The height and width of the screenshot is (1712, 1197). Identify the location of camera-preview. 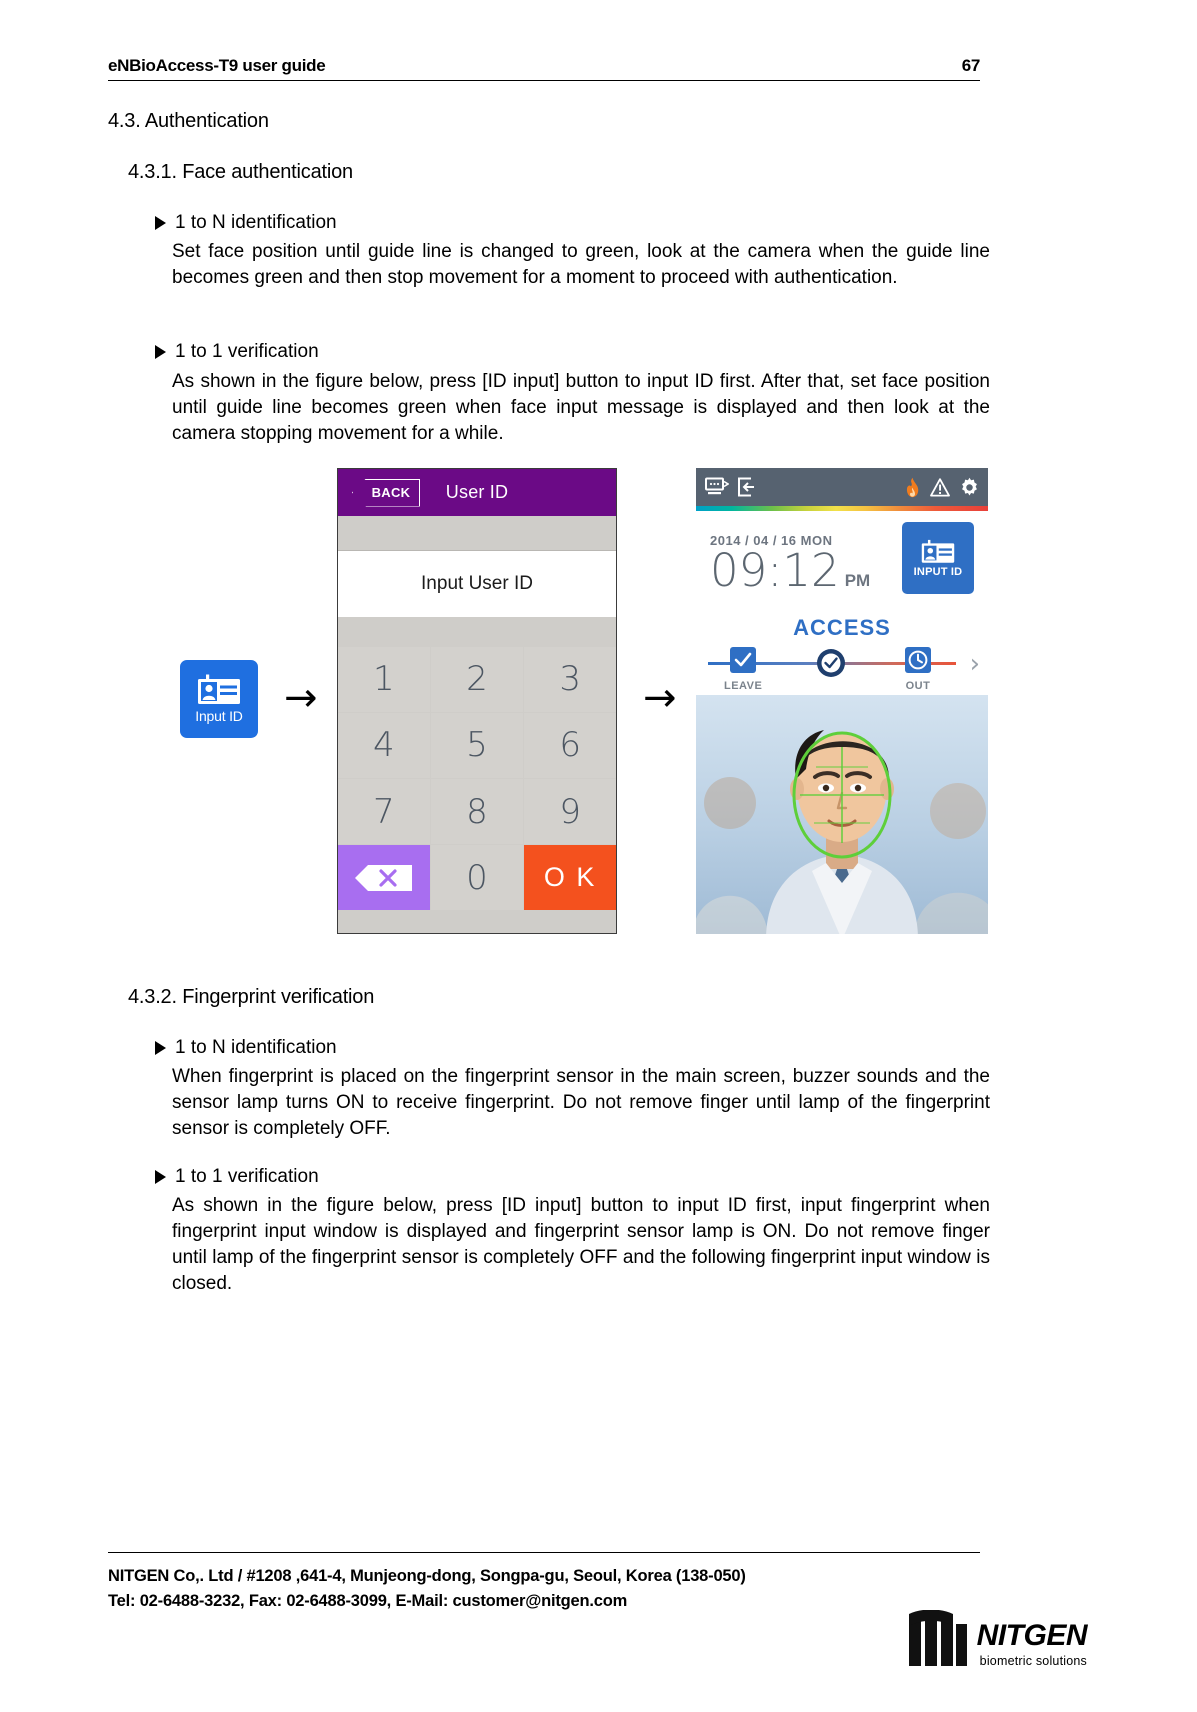
(842, 814).